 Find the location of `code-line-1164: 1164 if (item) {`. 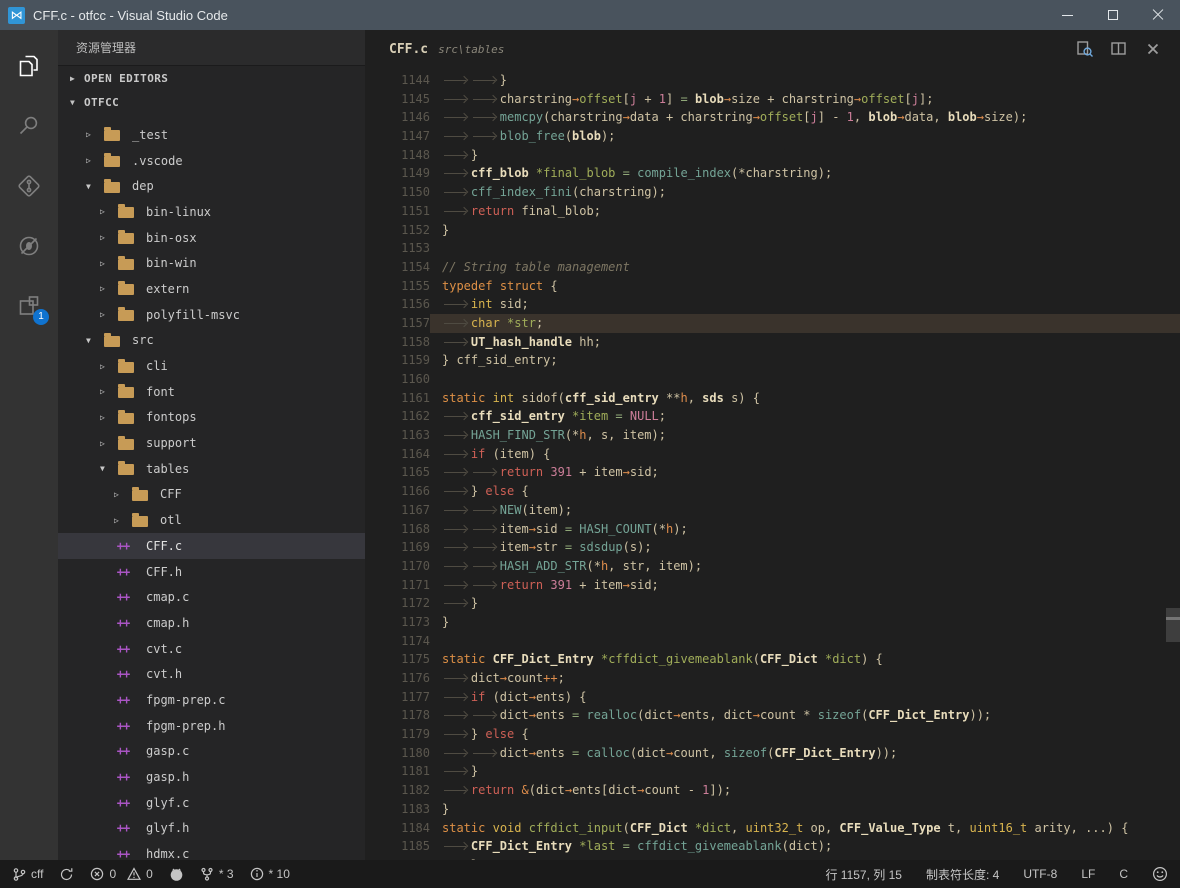

code-line-1164: 1164 if (item) { is located at coordinates (772, 454).